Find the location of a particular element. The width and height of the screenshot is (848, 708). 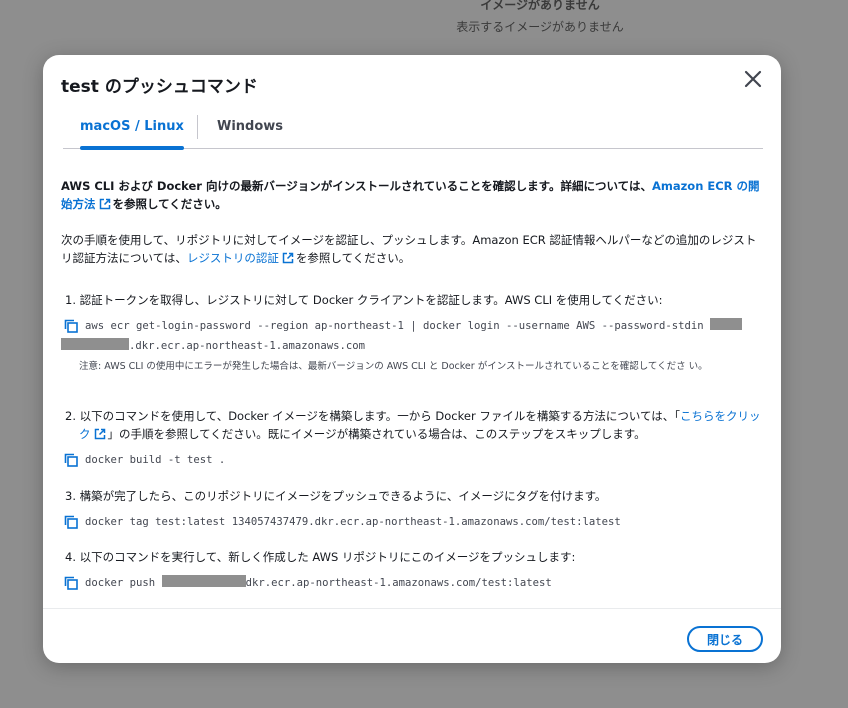

step-2-command-text: docker build -t test . is located at coordinates (155, 460).